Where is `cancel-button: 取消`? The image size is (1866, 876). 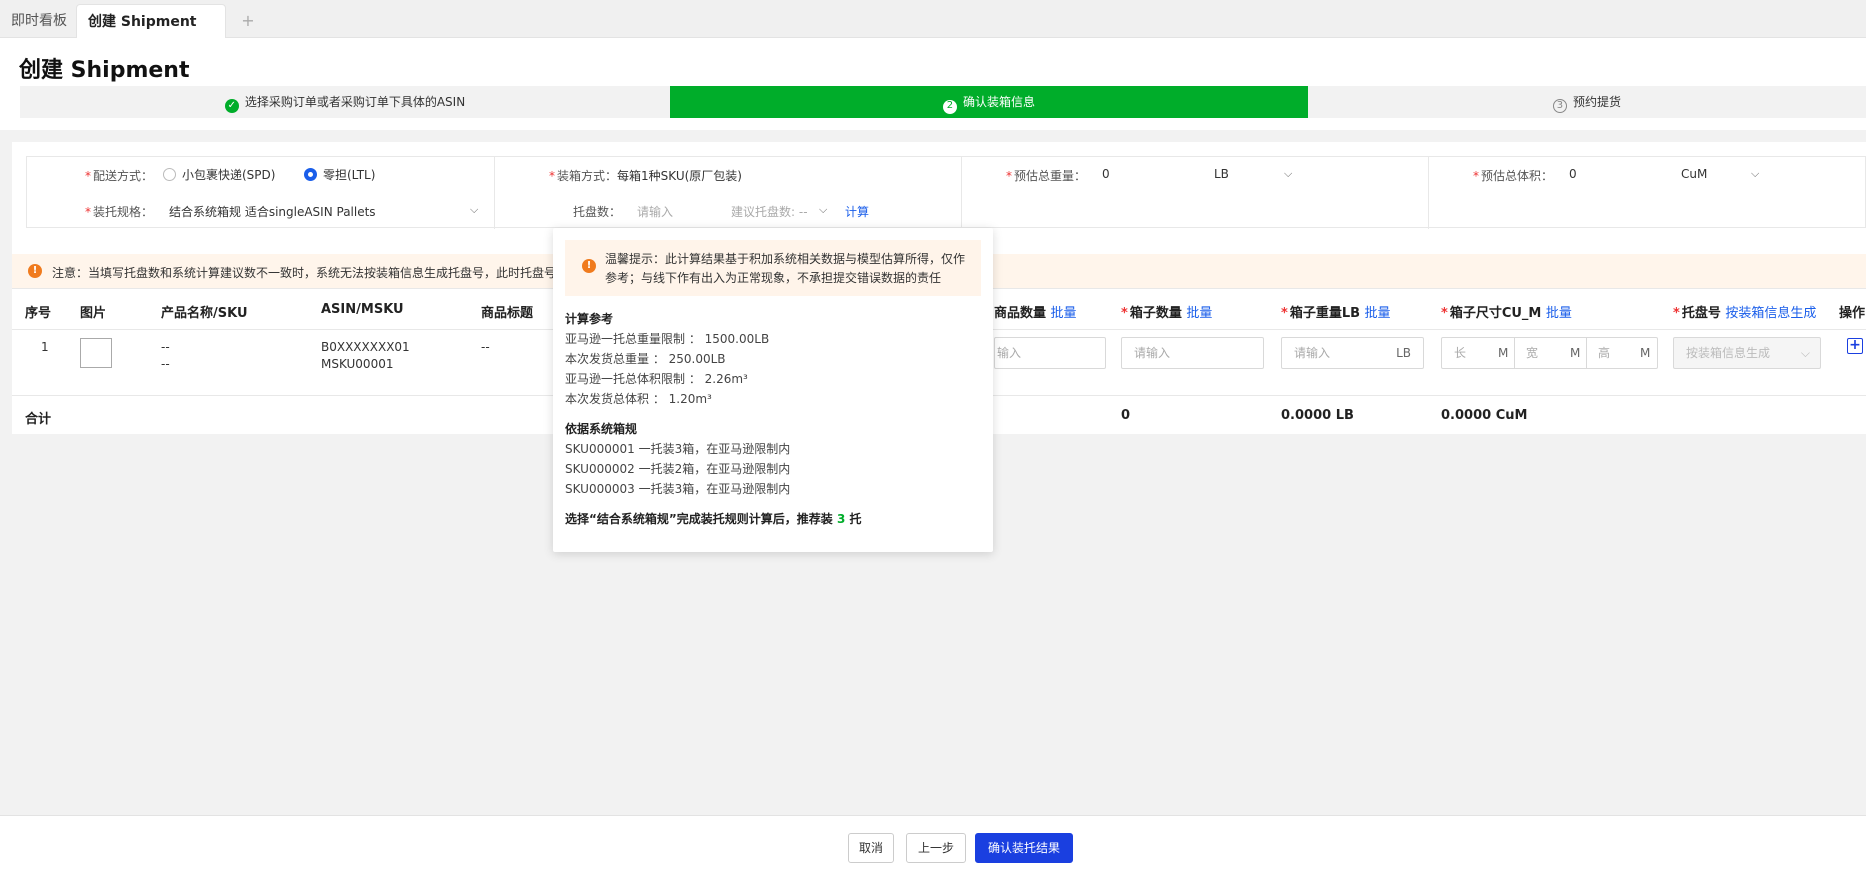
cancel-button: 取消 is located at coordinates (871, 848).